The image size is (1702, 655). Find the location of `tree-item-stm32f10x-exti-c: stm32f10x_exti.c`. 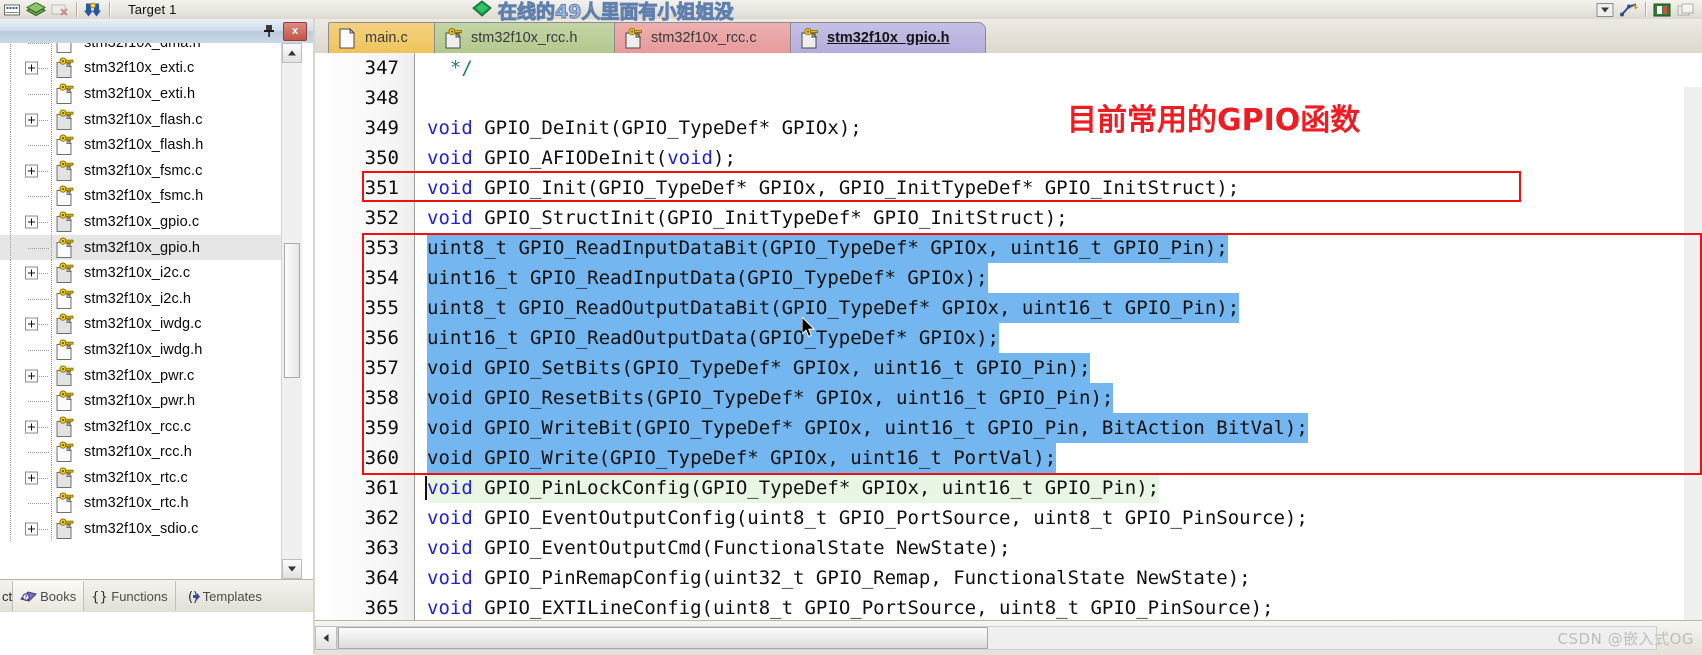

tree-item-stm32f10x-exti-c: stm32f10x_exti.c is located at coordinates (145, 68).